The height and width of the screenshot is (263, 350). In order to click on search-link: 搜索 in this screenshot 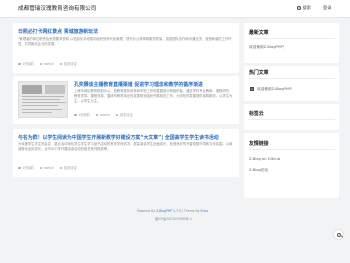, I will do `click(304, 8)`.